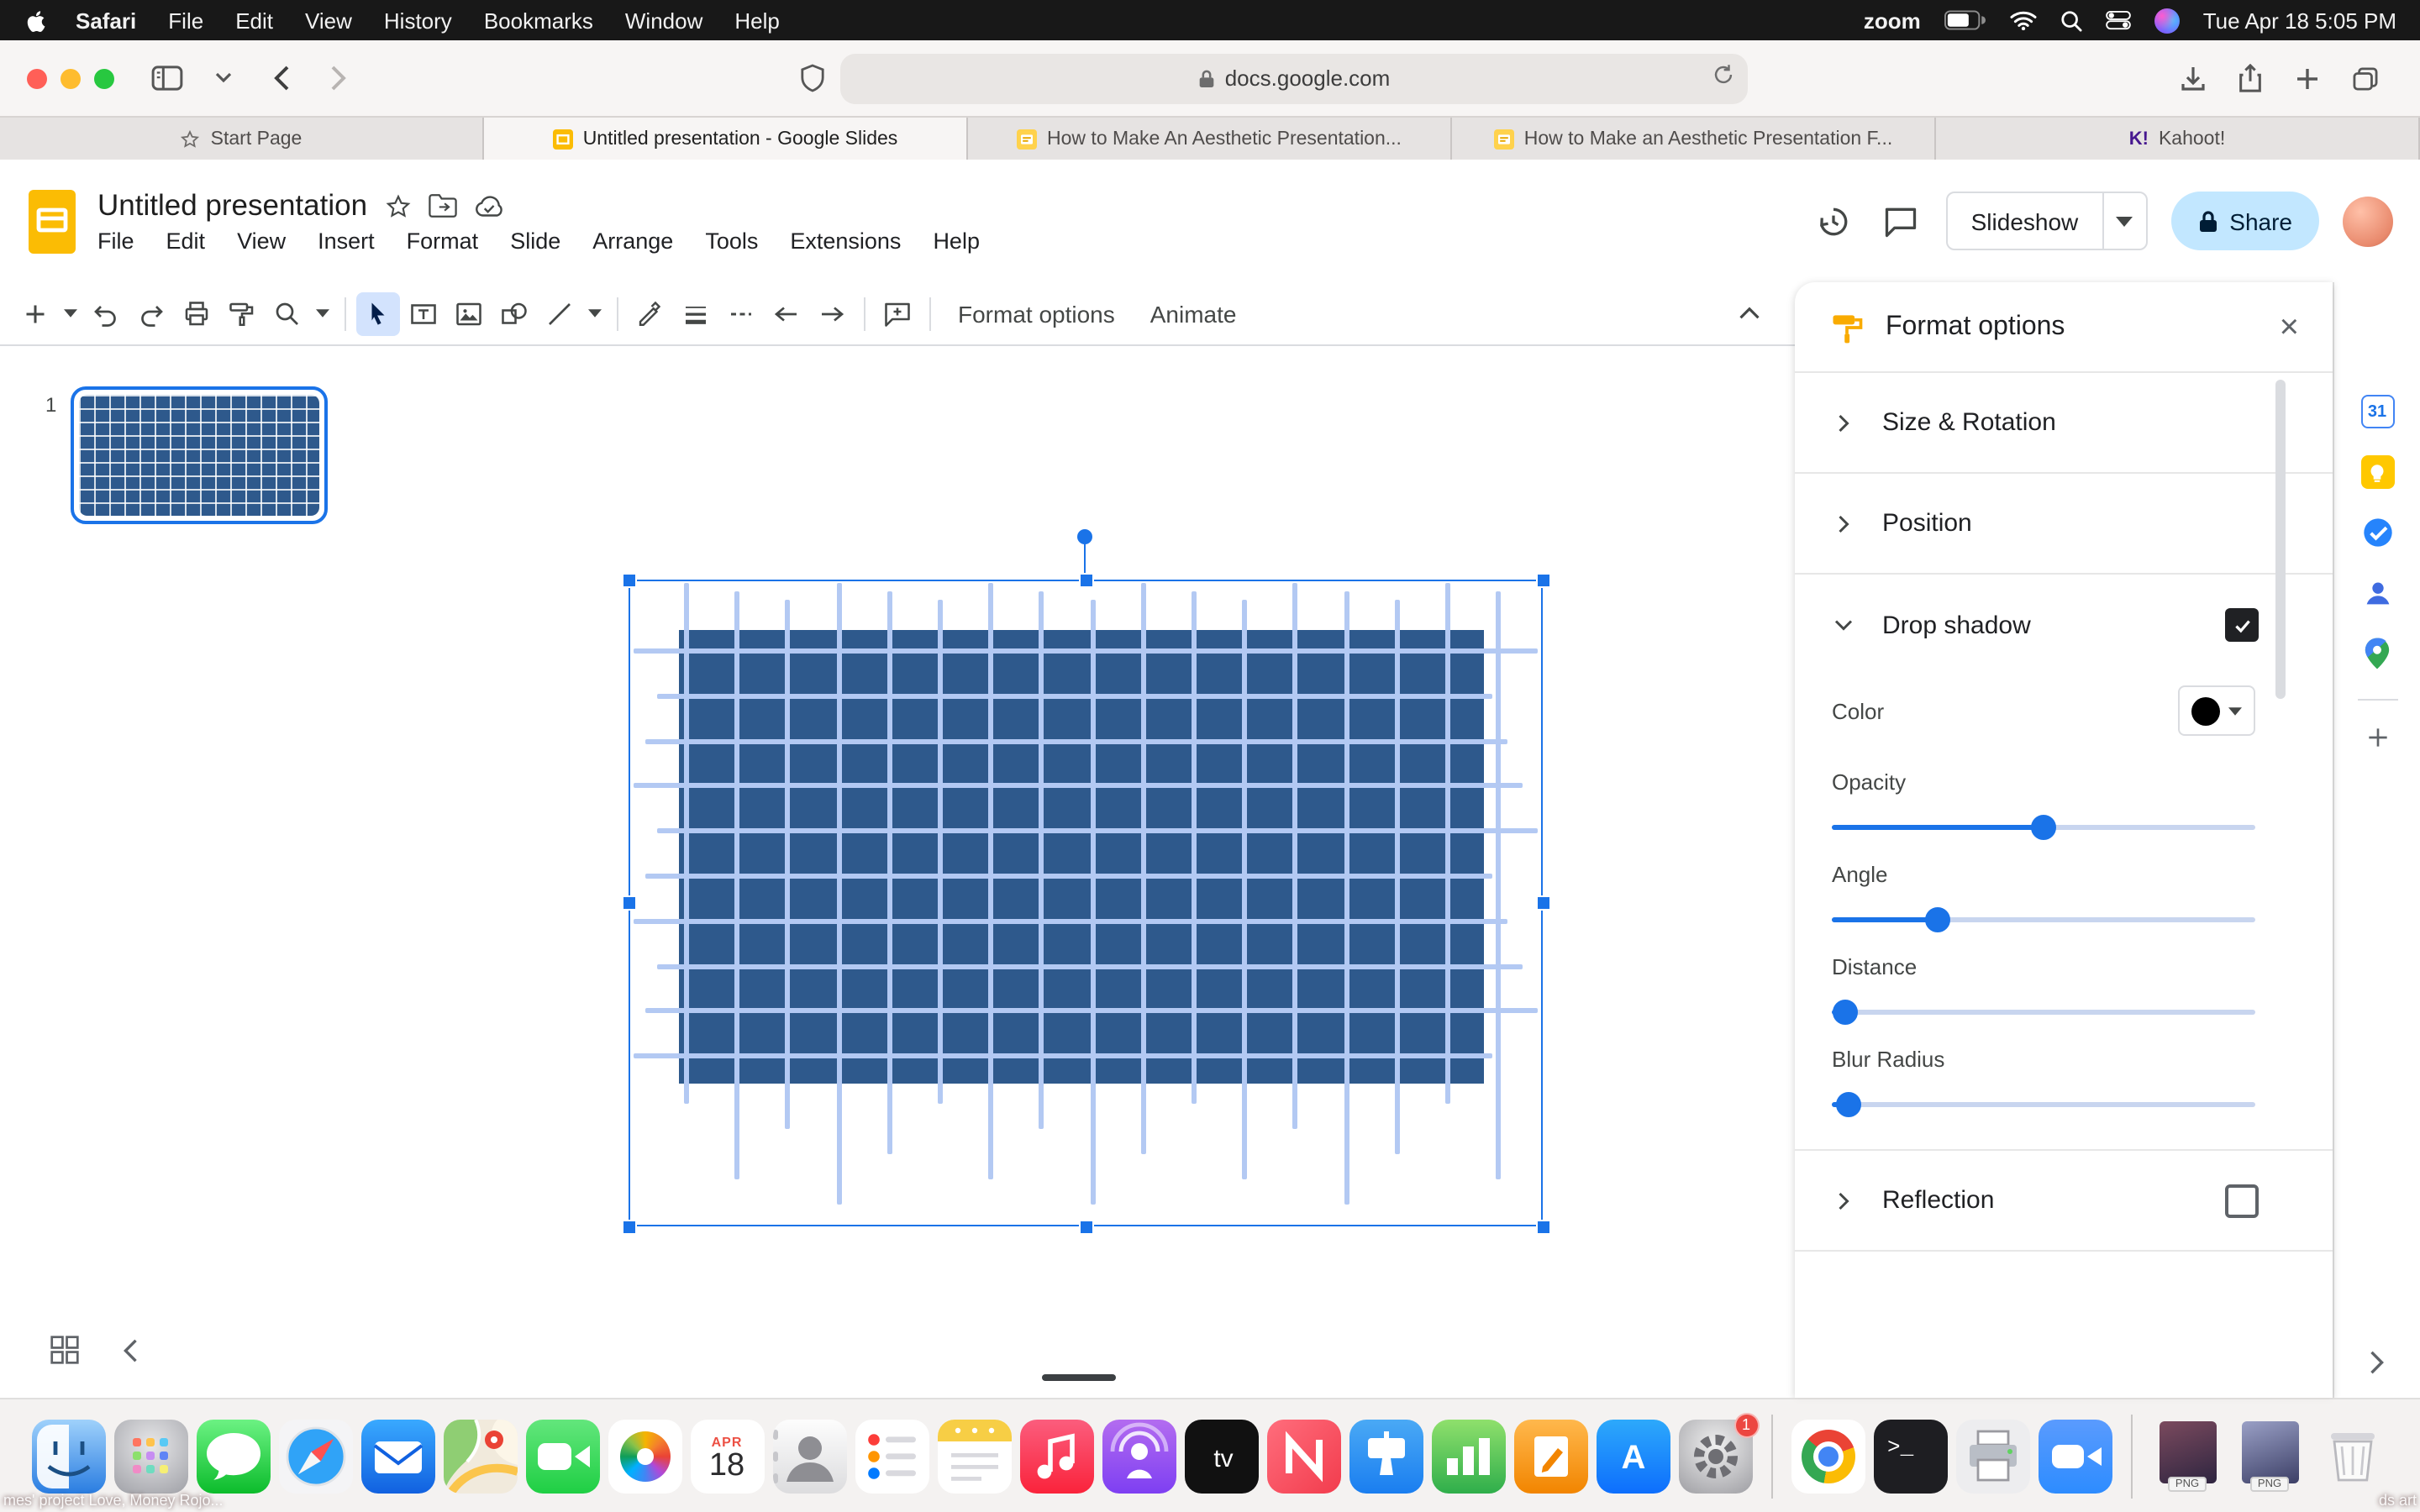  What do you see at coordinates (1542, 1226) in the screenshot?
I see `selection-handle-se` at bounding box center [1542, 1226].